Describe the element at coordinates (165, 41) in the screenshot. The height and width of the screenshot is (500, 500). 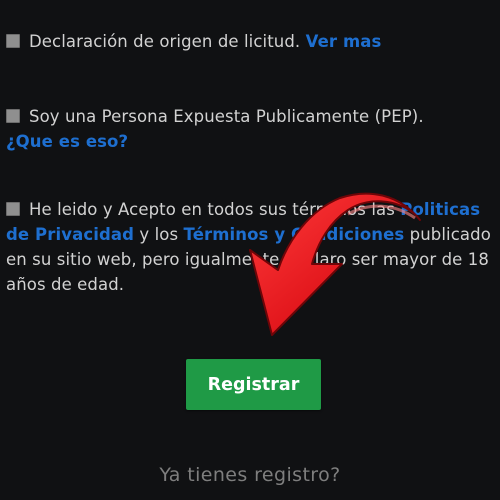
I see `origin-declaration-text: Declaración de origen de licitud.` at that location.